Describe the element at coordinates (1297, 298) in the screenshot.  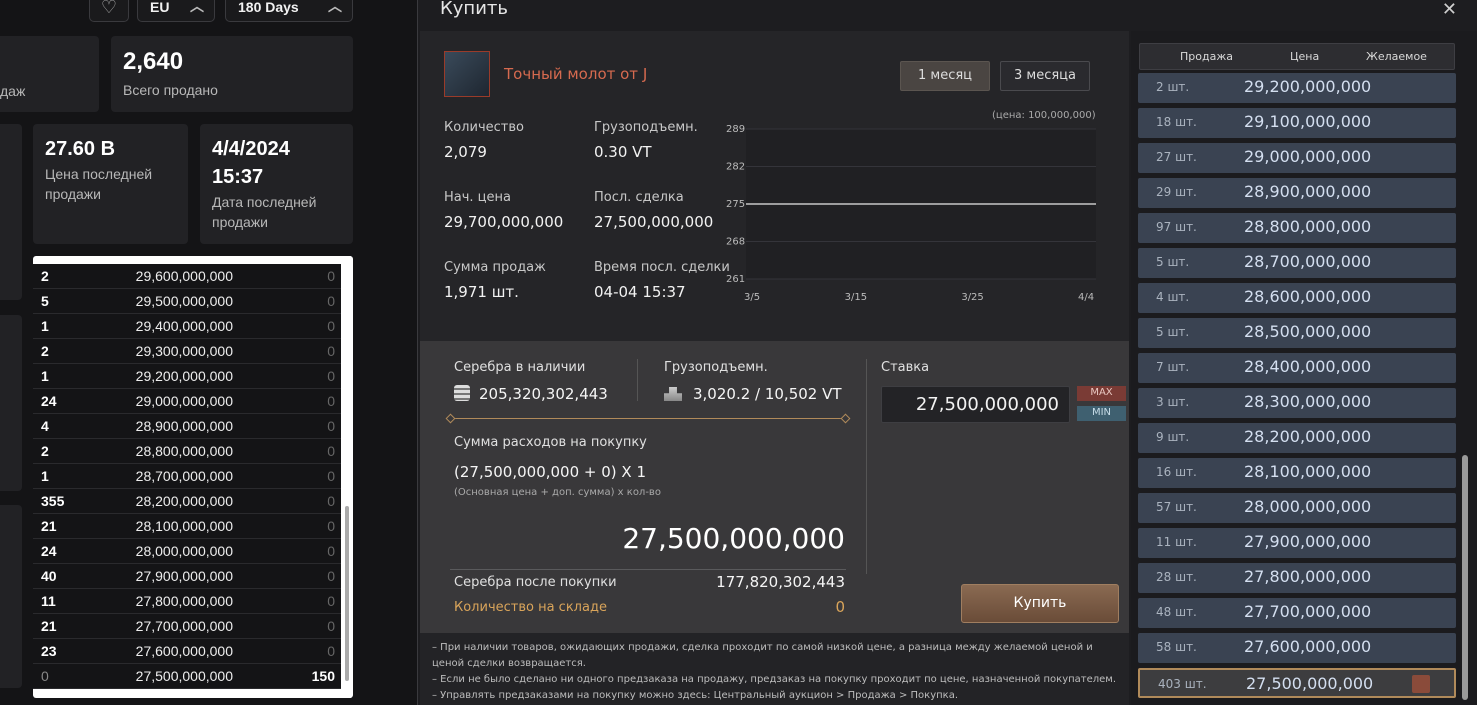
I see `order-book-row: 4 шт. 28,600,000,000` at that location.